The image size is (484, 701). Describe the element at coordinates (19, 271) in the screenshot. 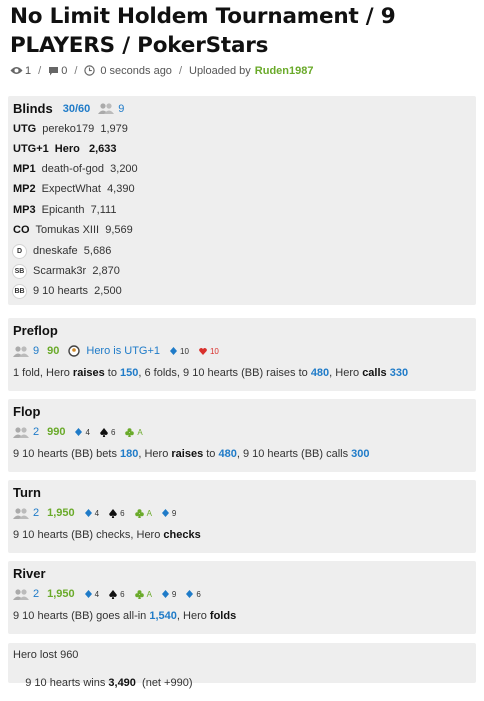

I see `small-blind-chip: SB` at that location.